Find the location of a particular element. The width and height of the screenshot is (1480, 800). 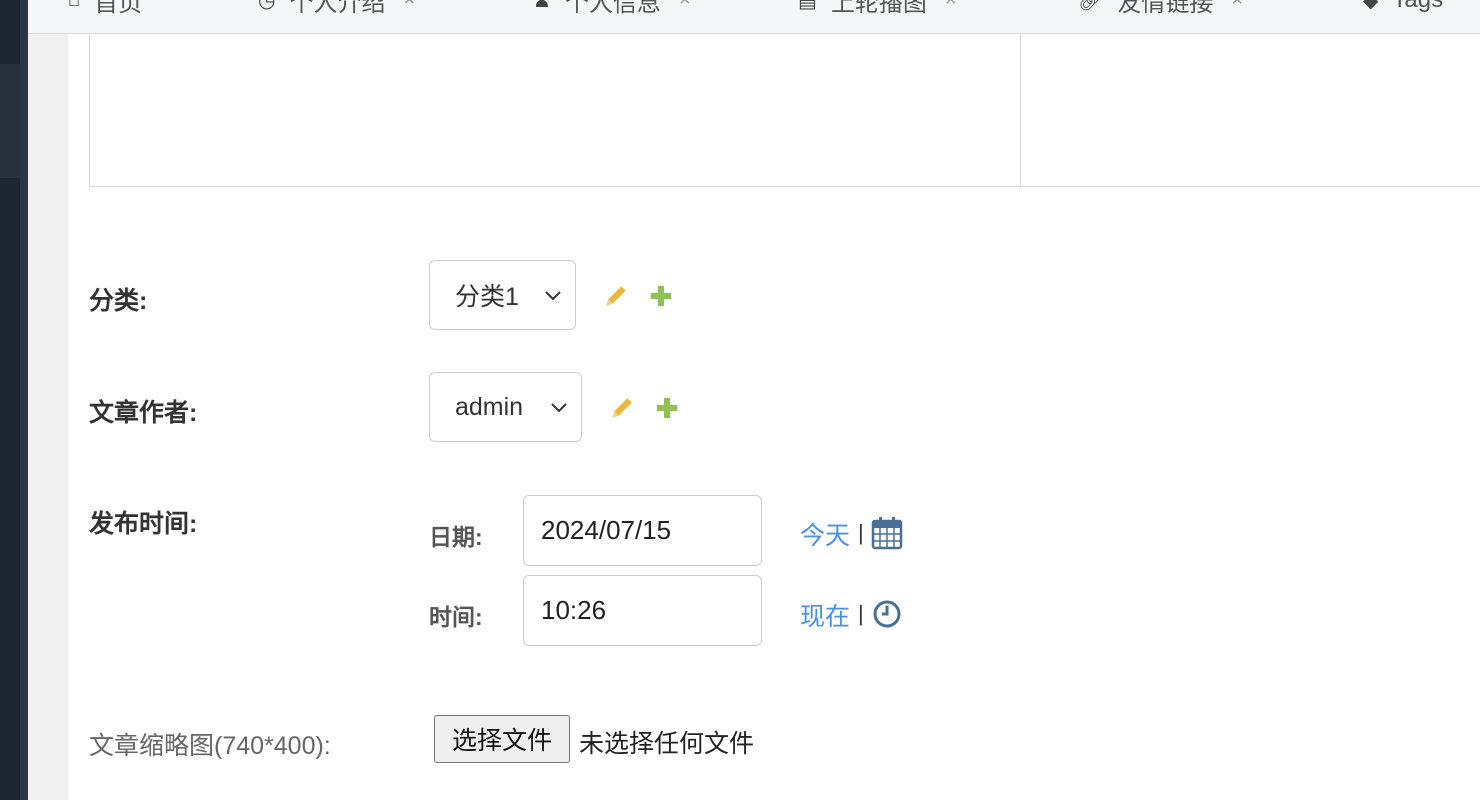

tab-label: 个人信息 is located at coordinates (612, 8).